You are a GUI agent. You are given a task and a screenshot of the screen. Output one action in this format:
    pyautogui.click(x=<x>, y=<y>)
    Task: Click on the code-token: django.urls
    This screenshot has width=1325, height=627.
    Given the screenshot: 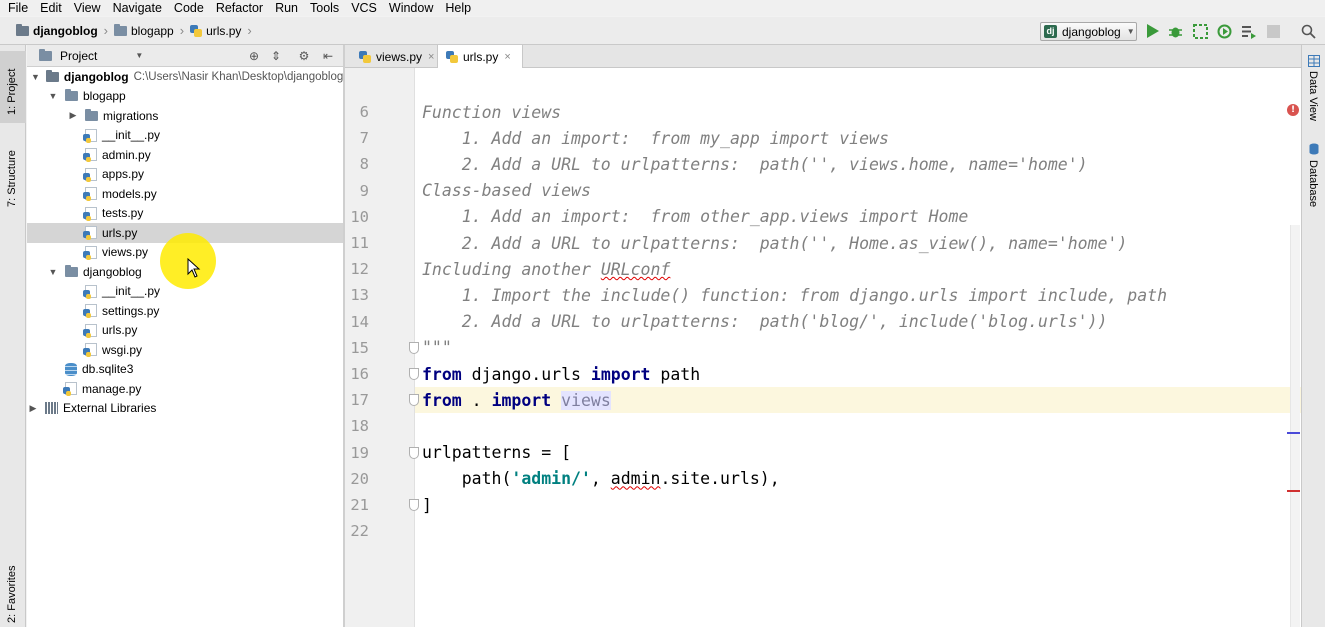 What is the action you would take?
    pyautogui.click(x=526, y=374)
    